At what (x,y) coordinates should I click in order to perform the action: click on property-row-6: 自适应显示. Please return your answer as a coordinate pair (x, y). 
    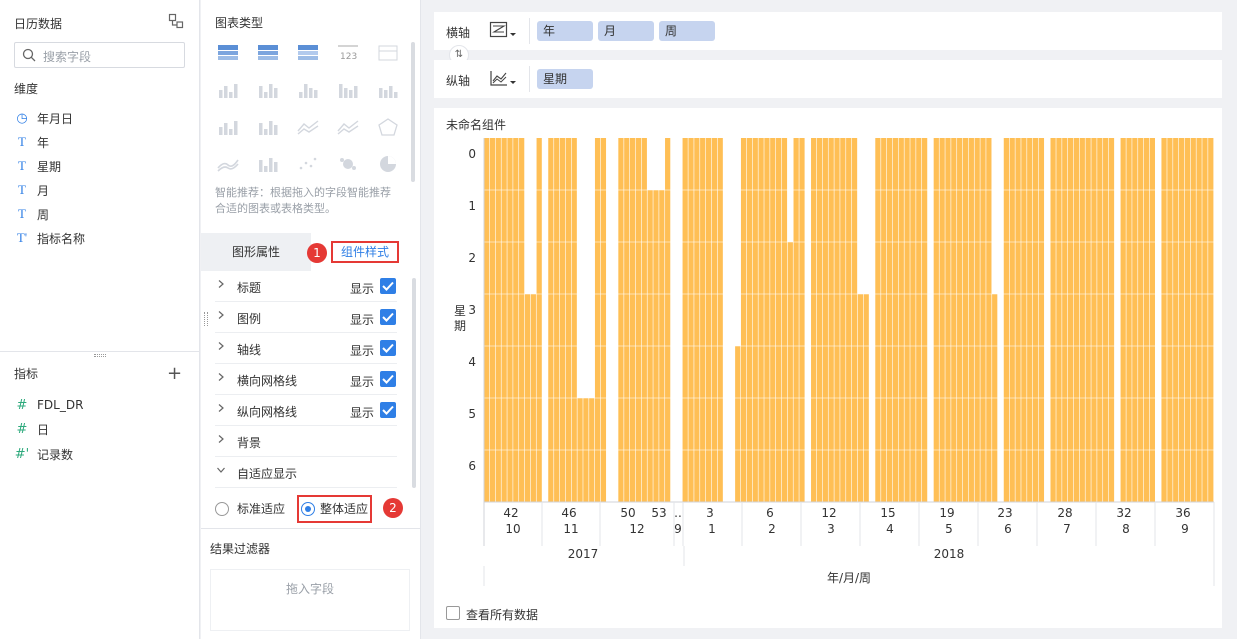
    Looking at the image, I should click on (306, 473).